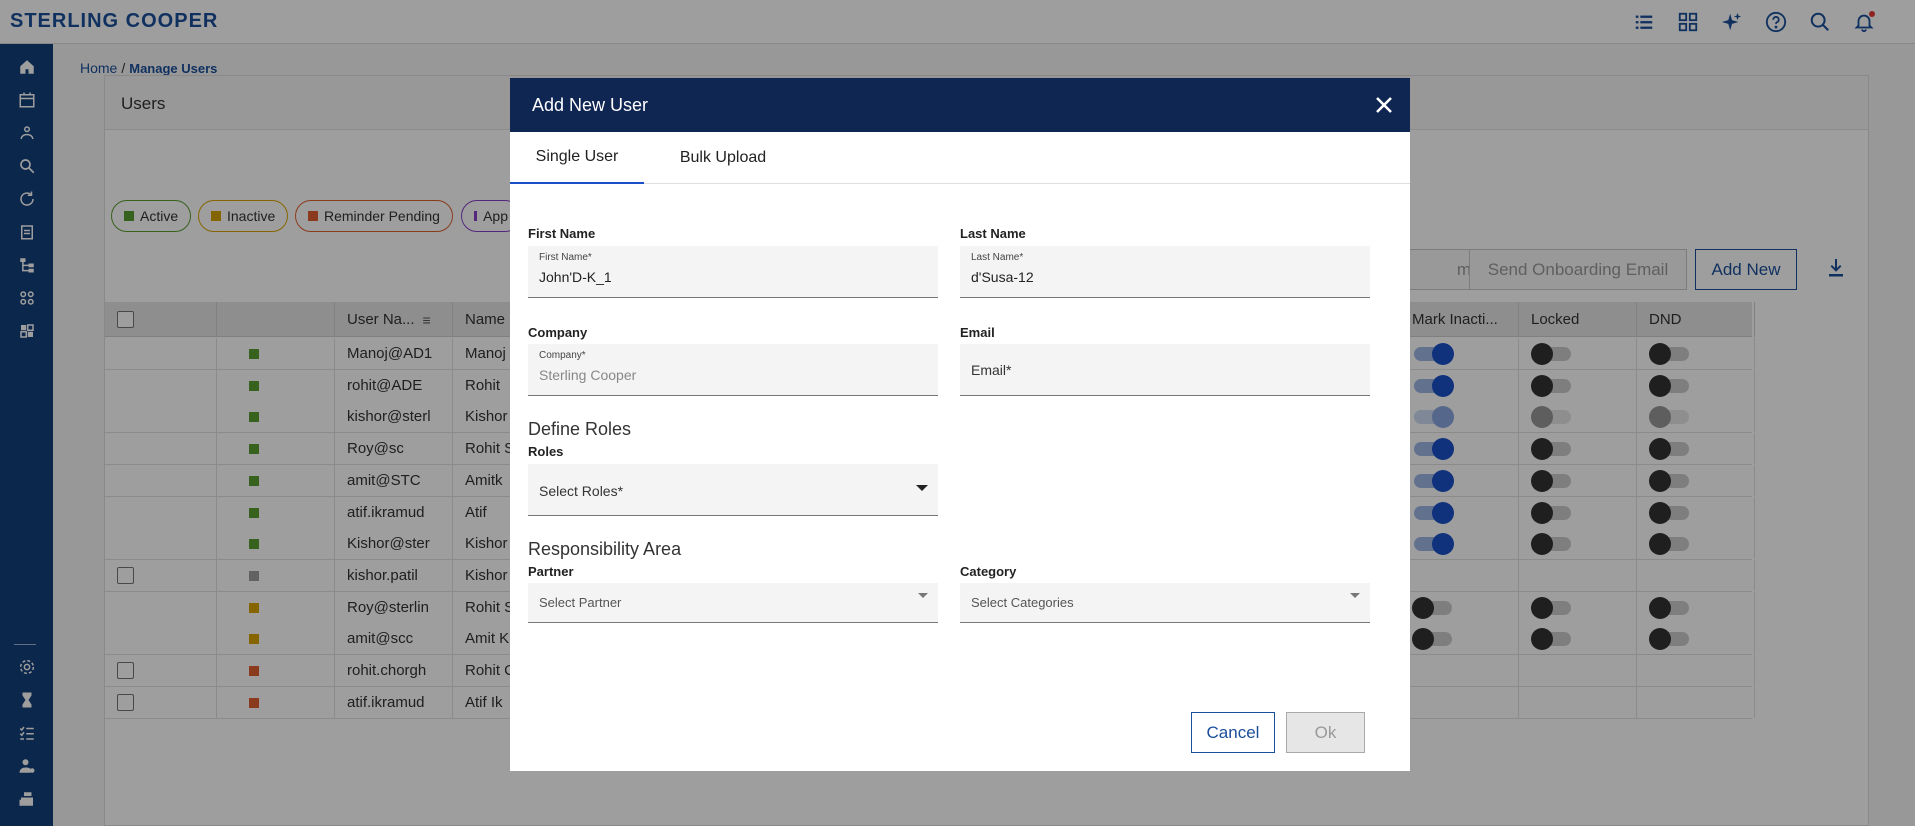  Describe the element at coordinates (562, 233) in the screenshot. I see `first-name-label: First Name` at that location.